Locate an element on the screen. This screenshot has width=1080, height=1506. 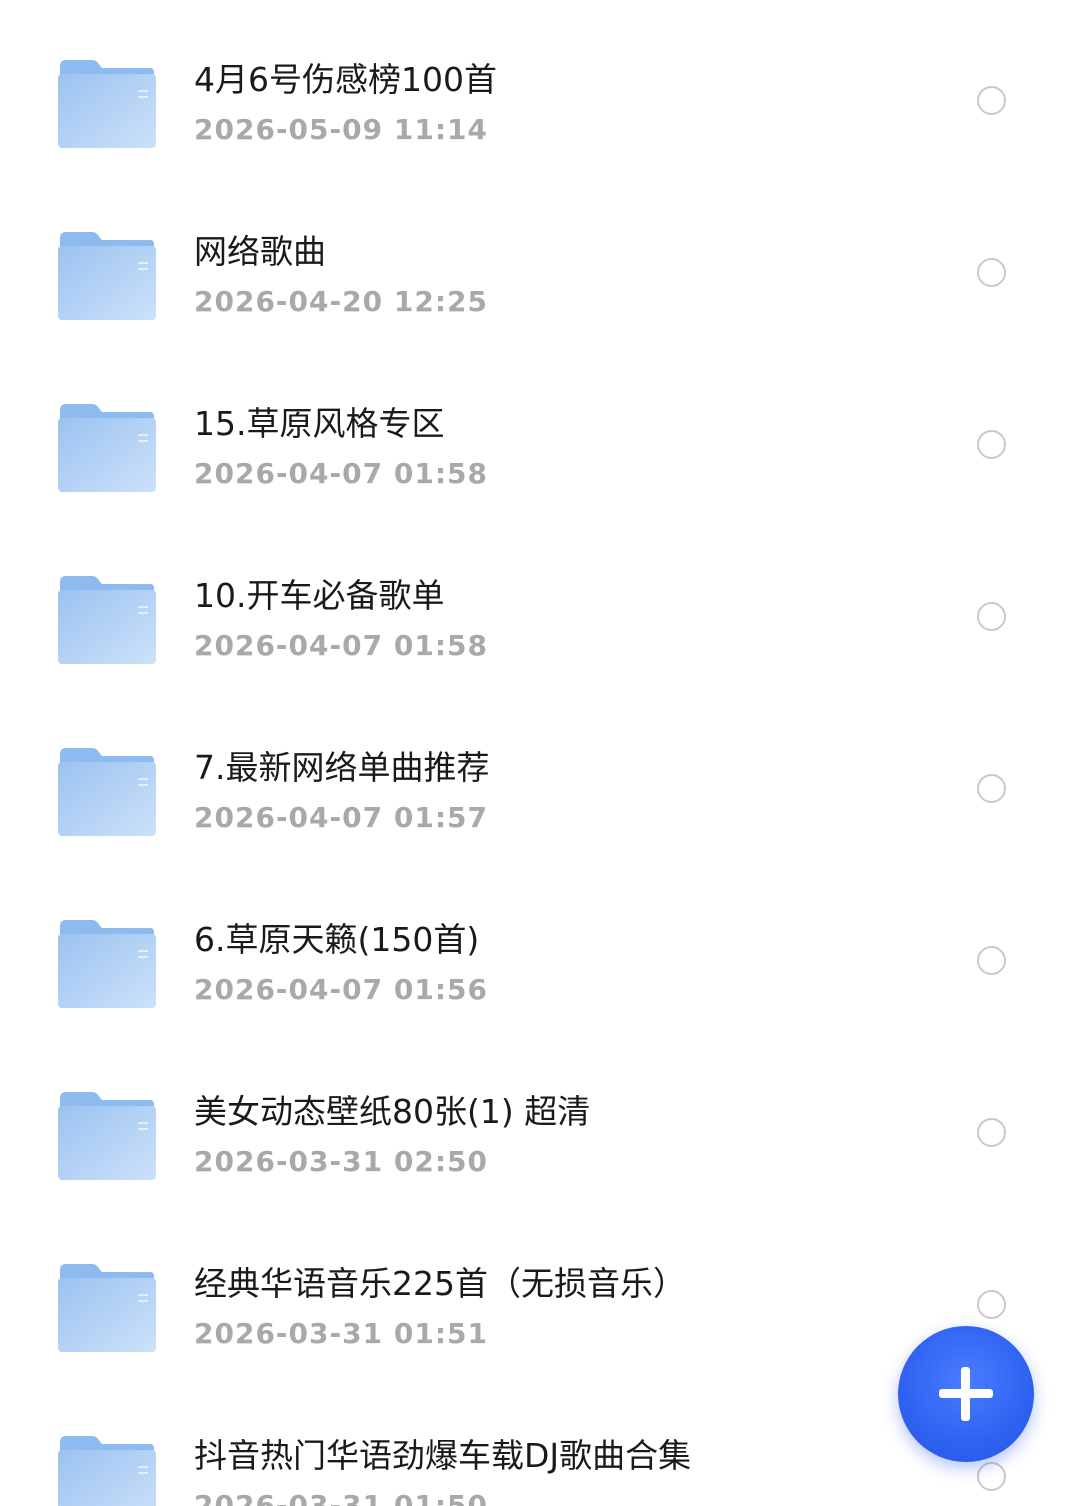
folder-row: 网络歌曲 2026-04-20 12:25 is located at coordinates (540, 258).